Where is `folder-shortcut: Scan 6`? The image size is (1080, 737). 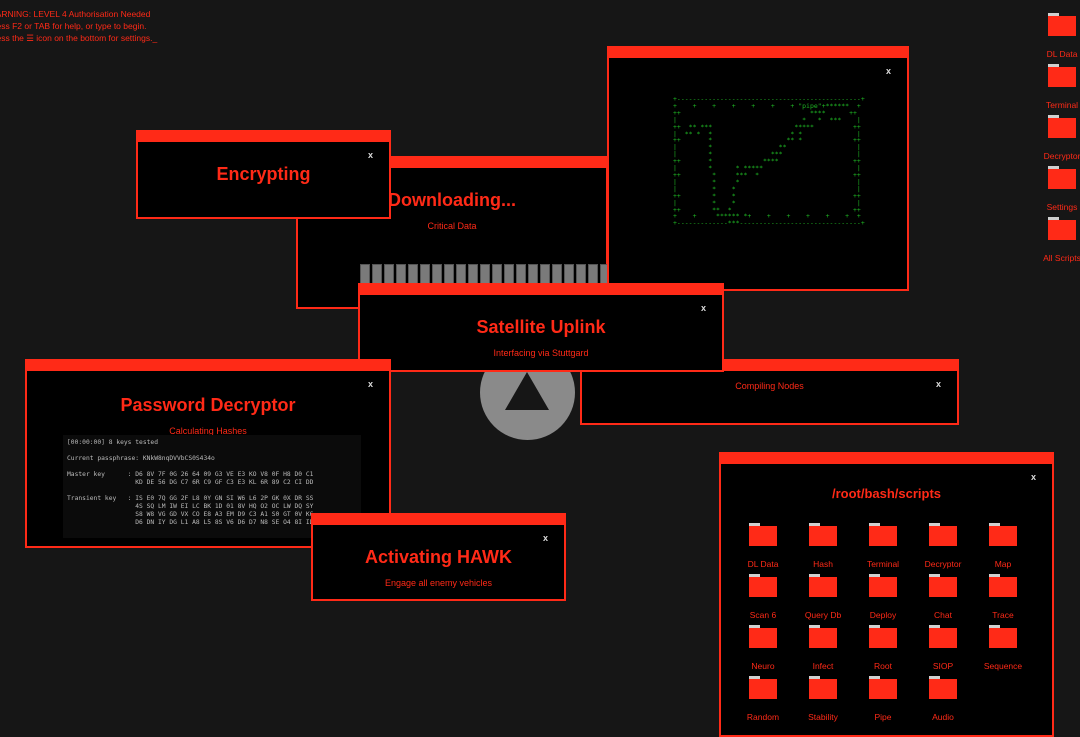 folder-shortcut: Scan 6 is located at coordinates (763, 600).